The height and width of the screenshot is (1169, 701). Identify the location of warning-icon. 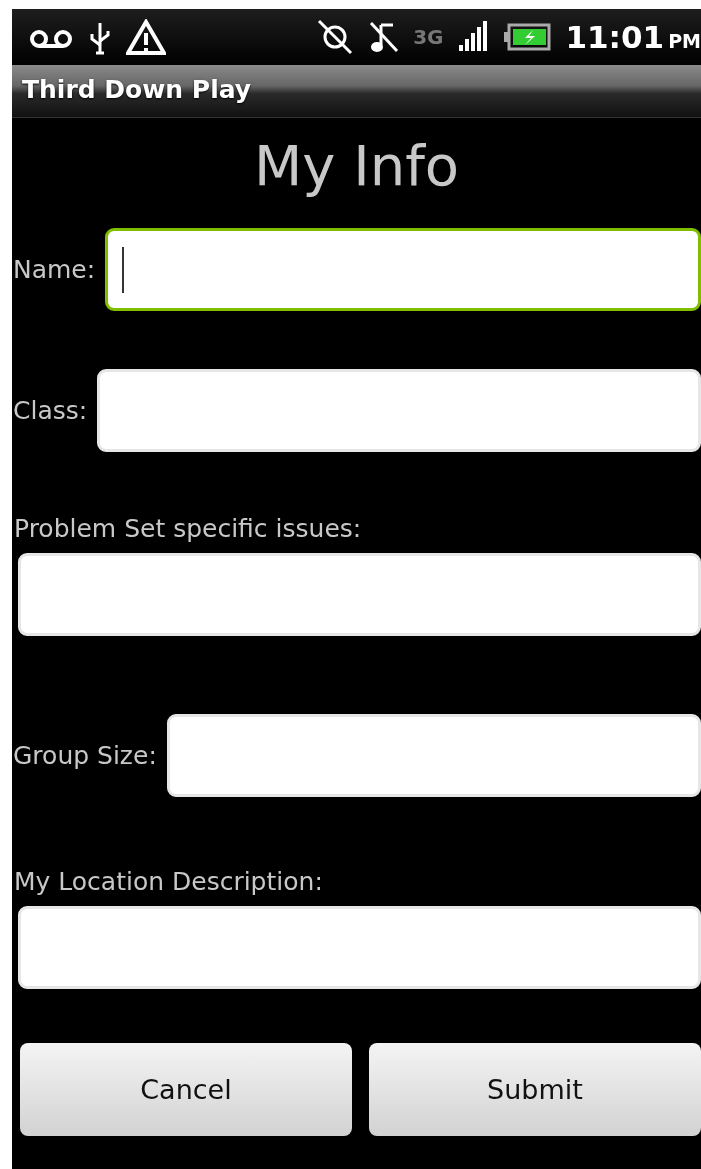
(146, 37).